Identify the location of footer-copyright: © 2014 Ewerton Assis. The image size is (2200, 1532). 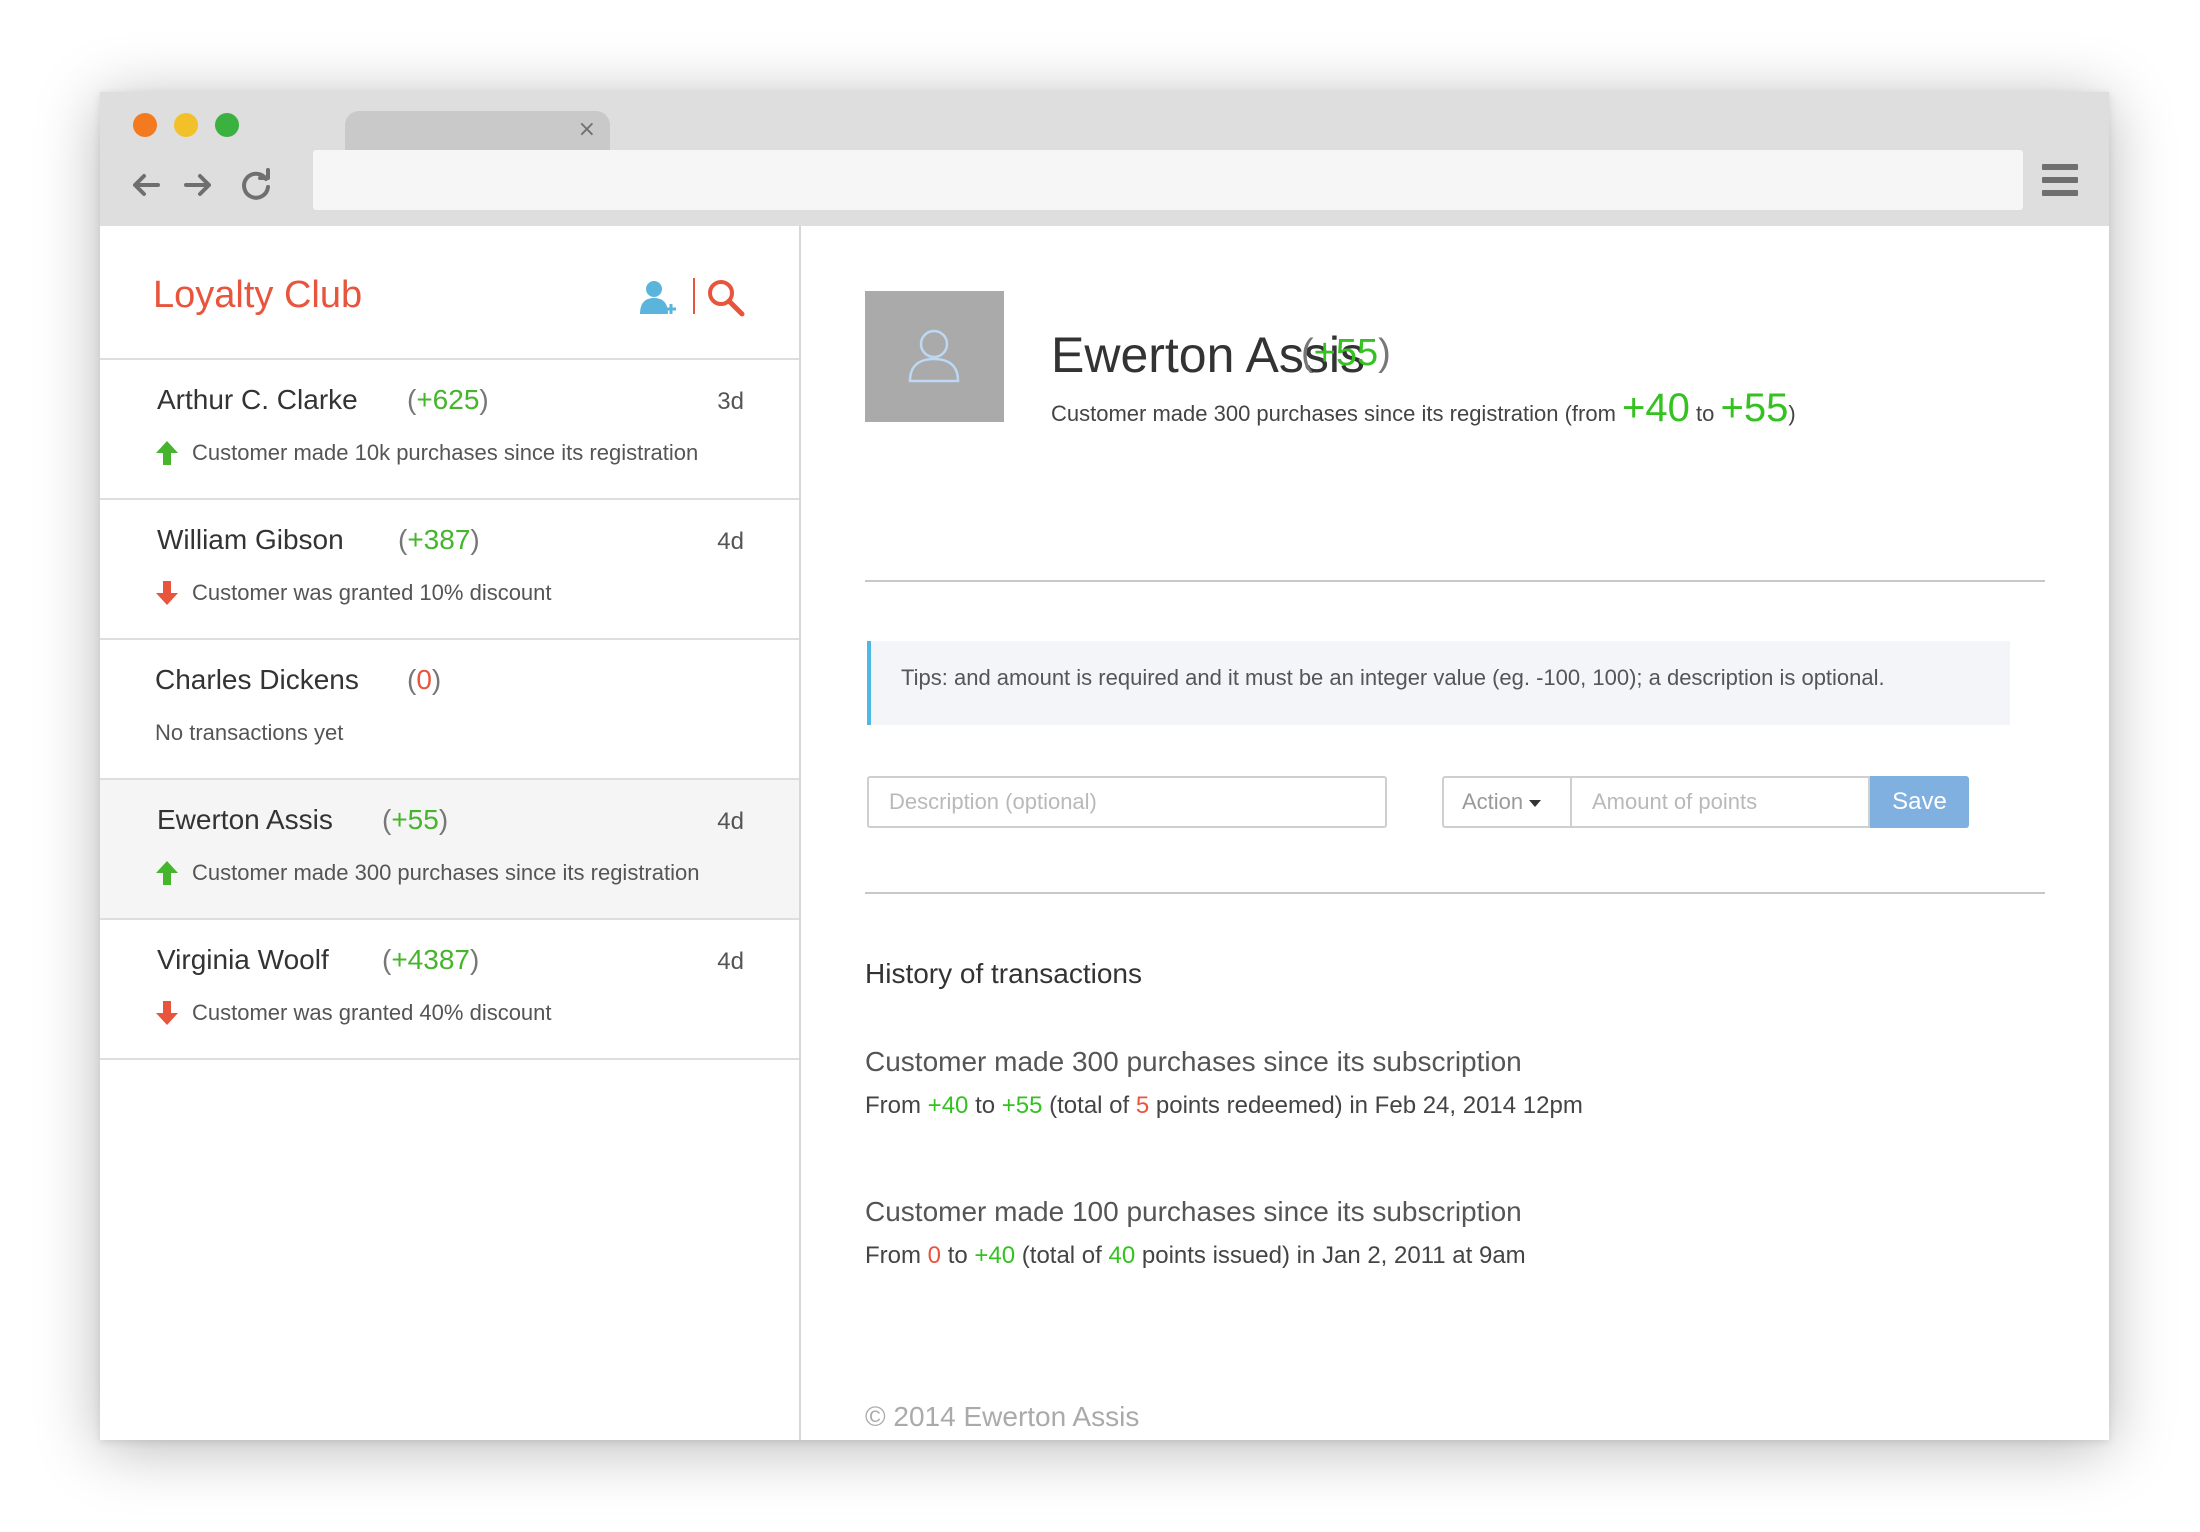
(1002, 1416).